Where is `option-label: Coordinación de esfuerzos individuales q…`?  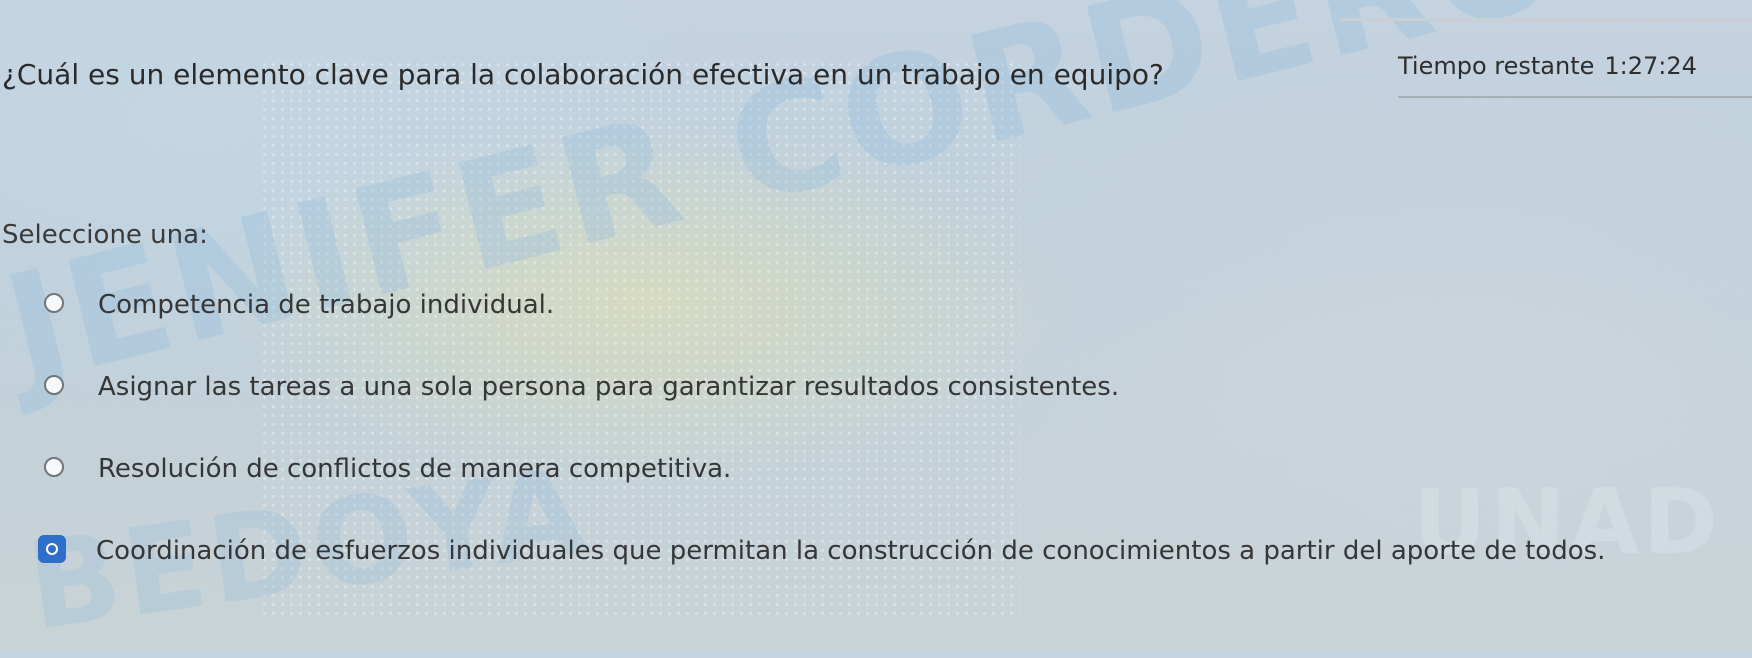
option-label: Coordinación de esfuerzos individuales q… is located at coordinates (850, 551).